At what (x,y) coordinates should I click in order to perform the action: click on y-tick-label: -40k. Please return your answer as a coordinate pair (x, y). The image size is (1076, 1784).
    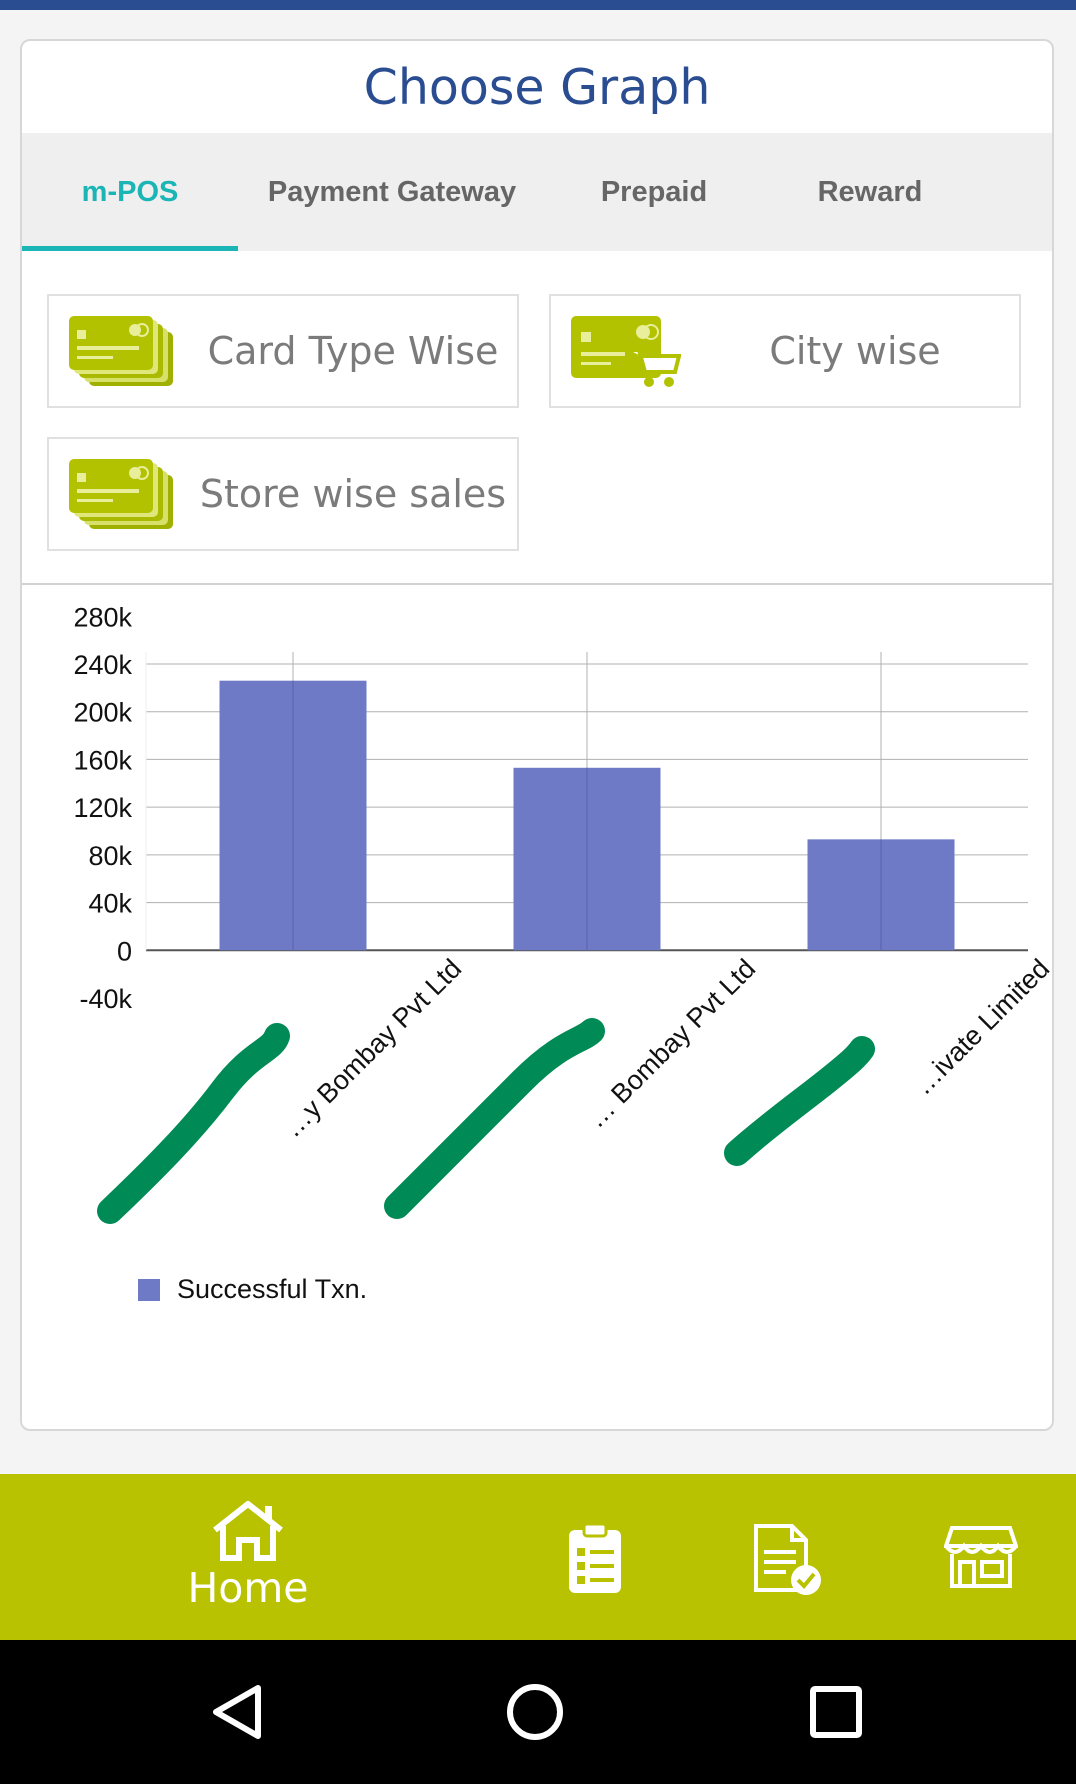
    Looking at the image, I should click on (105, 999).